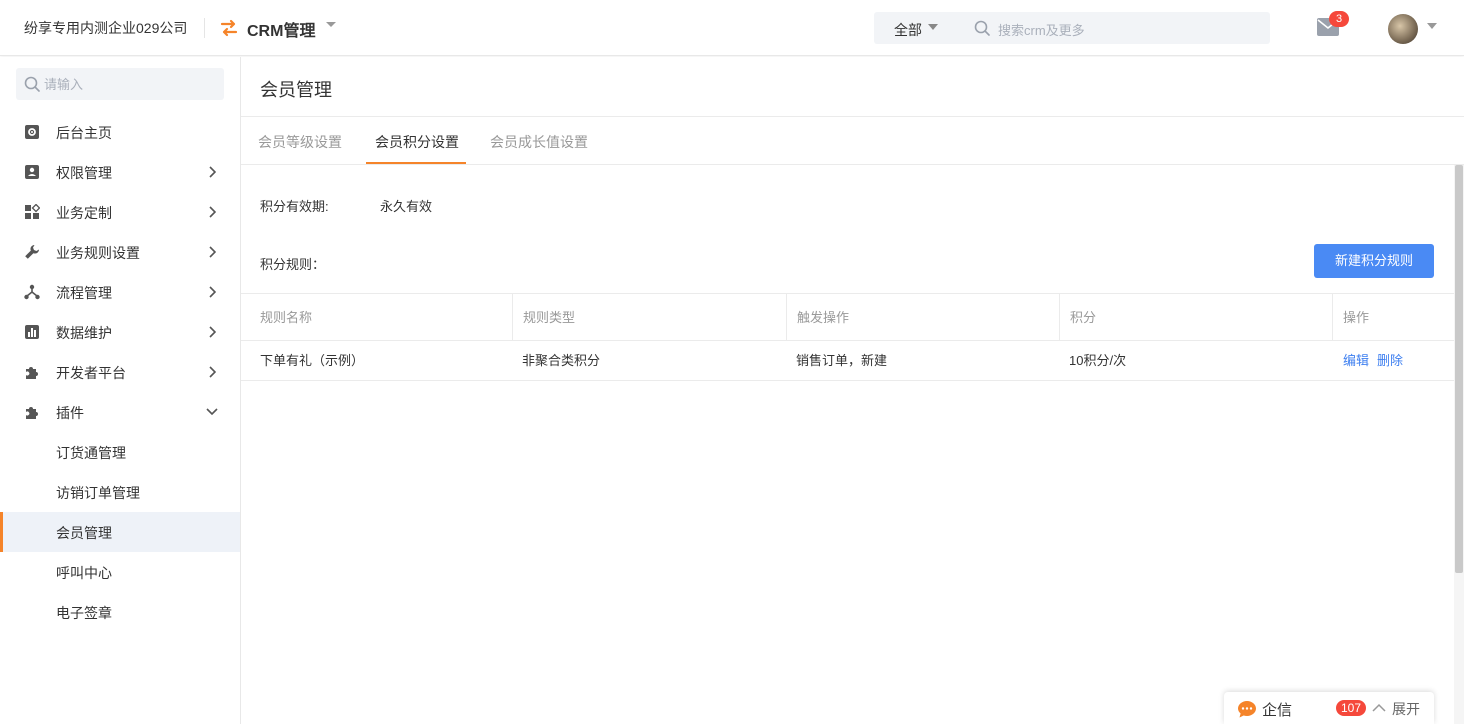 Image resolution: width=1464 pixels, height=724 pixels. Describe the element at coordinates (98, 493) in the screenshot. I see `sidebar-subitem-label: 访销订单管理` at that location.